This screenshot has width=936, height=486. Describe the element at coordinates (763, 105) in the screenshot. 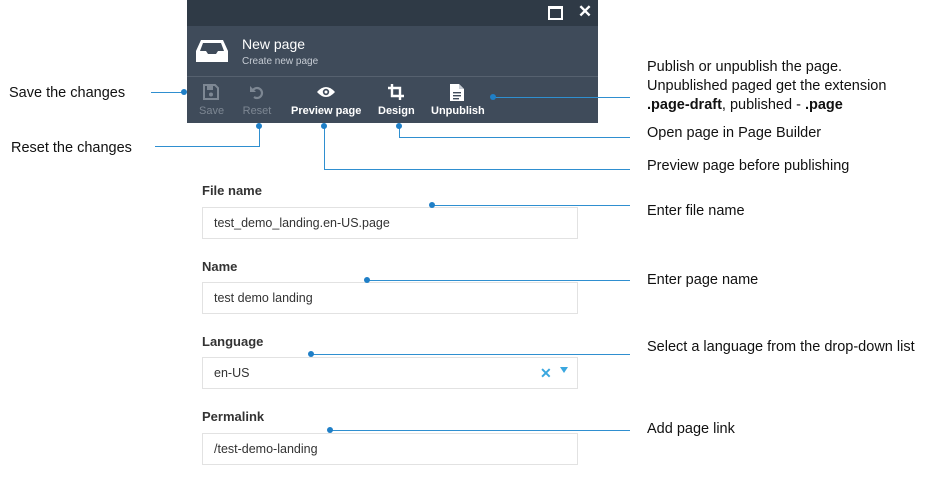

I see `callout-publish-mid: , published -` at that location.